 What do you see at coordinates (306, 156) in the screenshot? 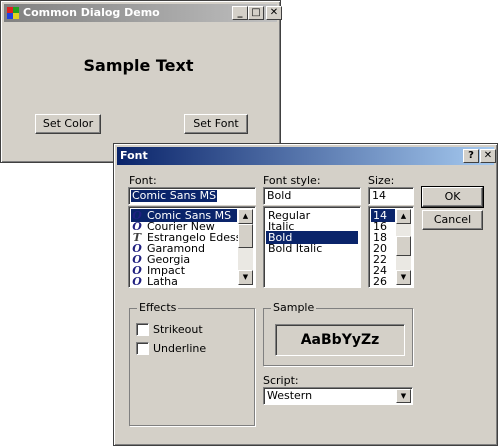
I see `font-dialog-titlebar: Font ? ✕` at bounding box center [306, 156].